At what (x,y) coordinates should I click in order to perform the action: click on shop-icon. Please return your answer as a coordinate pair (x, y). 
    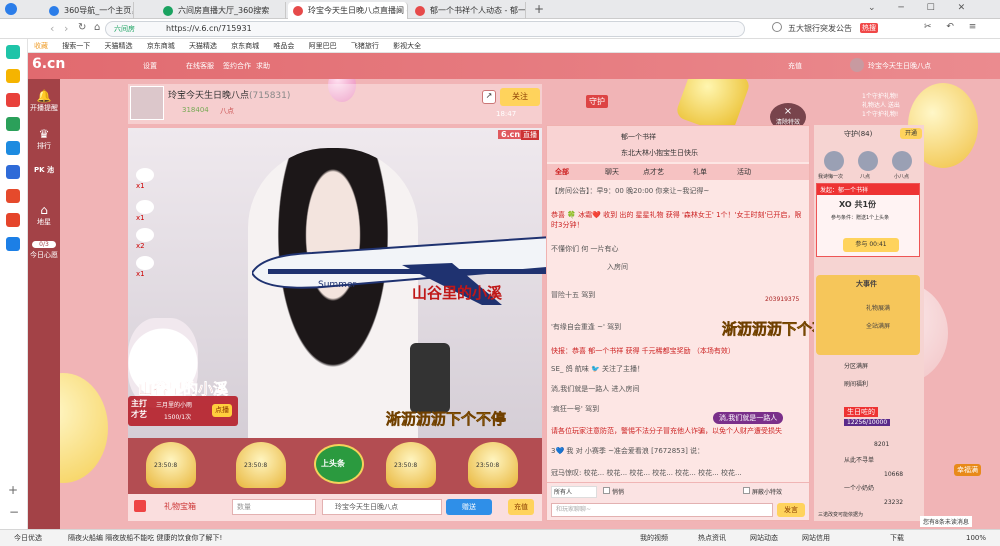
    Looking at the image, I should click on (13, 220).